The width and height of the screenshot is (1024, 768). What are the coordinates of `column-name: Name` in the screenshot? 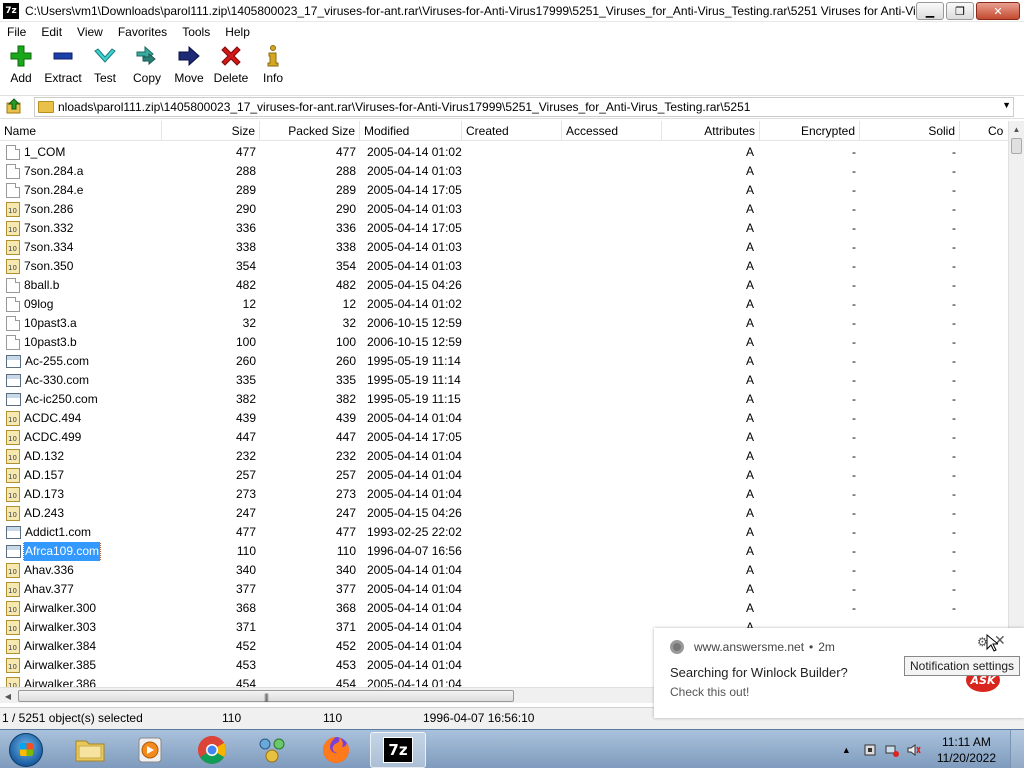 It's located at (81, 131).